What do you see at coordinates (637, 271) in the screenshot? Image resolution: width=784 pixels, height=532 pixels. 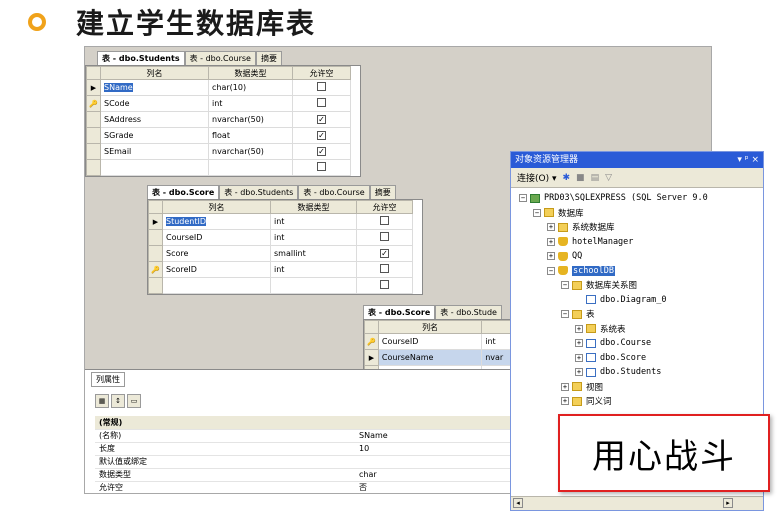 I see `tree-node: −db schoolDB` at bounding box center [637, 271].